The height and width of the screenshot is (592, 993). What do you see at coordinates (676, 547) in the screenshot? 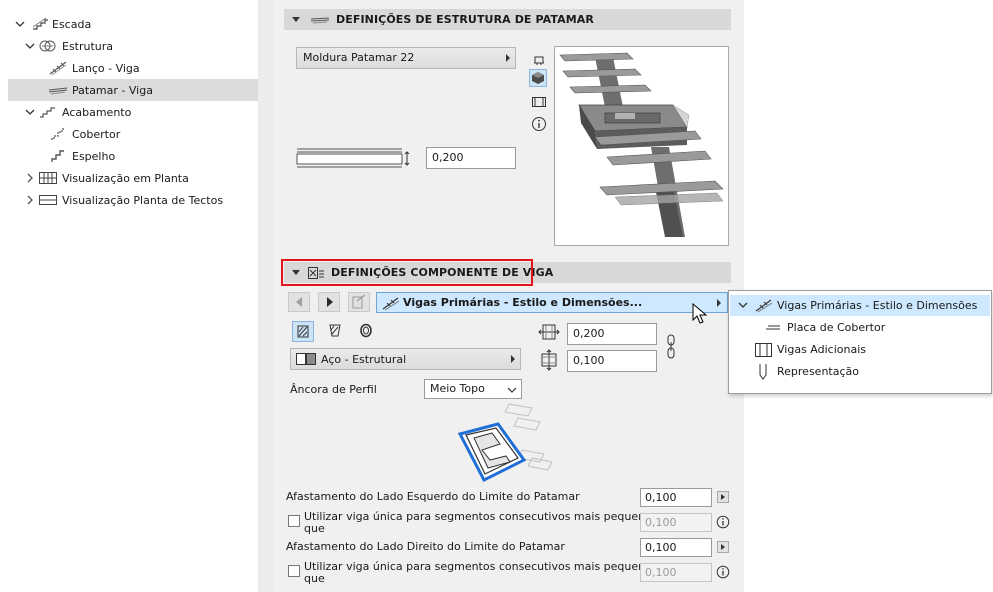
I see `right-offset-field: 0,100` at bounding box center [676, 547].